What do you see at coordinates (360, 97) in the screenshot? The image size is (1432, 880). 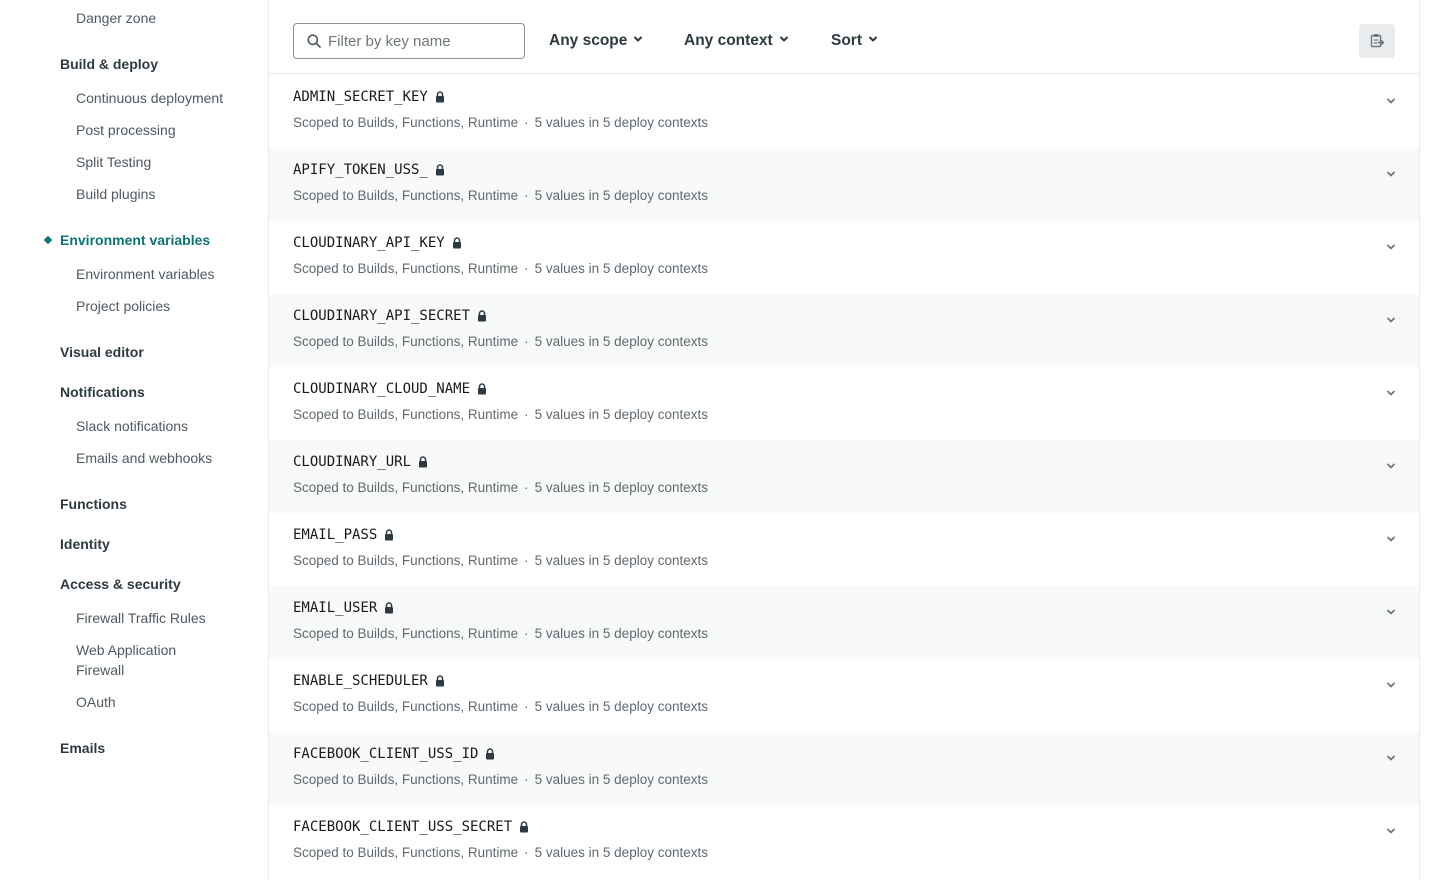 I see `env-var-key-text: ADMIN_SECRET_KEY` at bounding box center [360, 97].